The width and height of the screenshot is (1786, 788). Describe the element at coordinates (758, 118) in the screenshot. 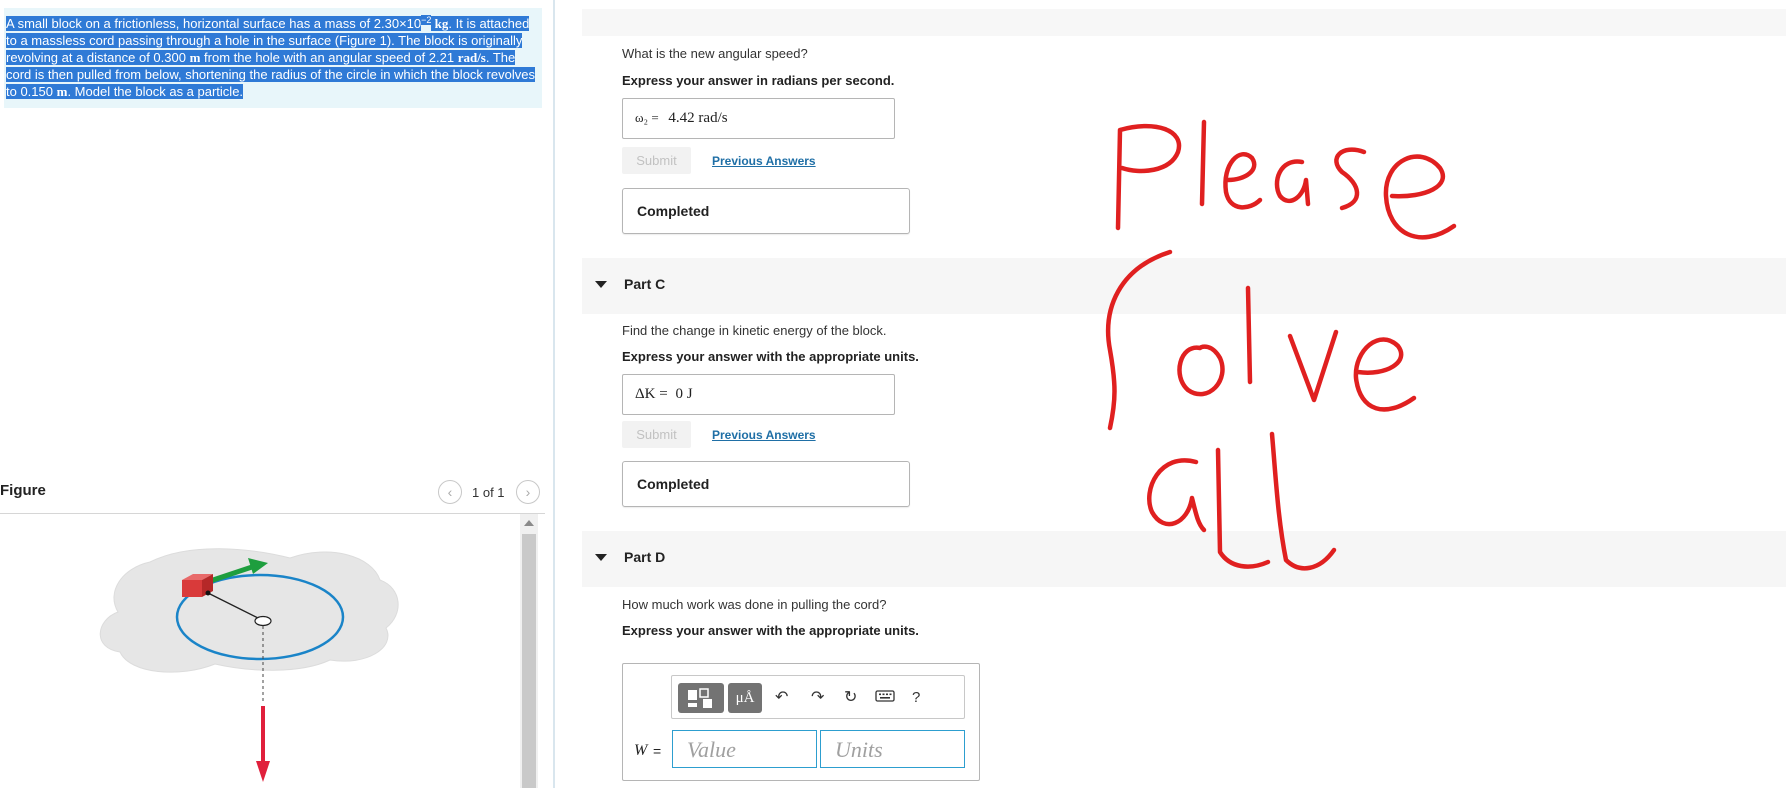

I see `part-b-answer-field: ω₂ = 4.42 rad/s` at that location.